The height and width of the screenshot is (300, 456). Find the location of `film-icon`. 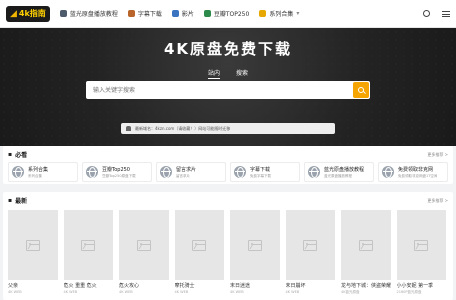

film-icon is located at coordinates (175, 13).